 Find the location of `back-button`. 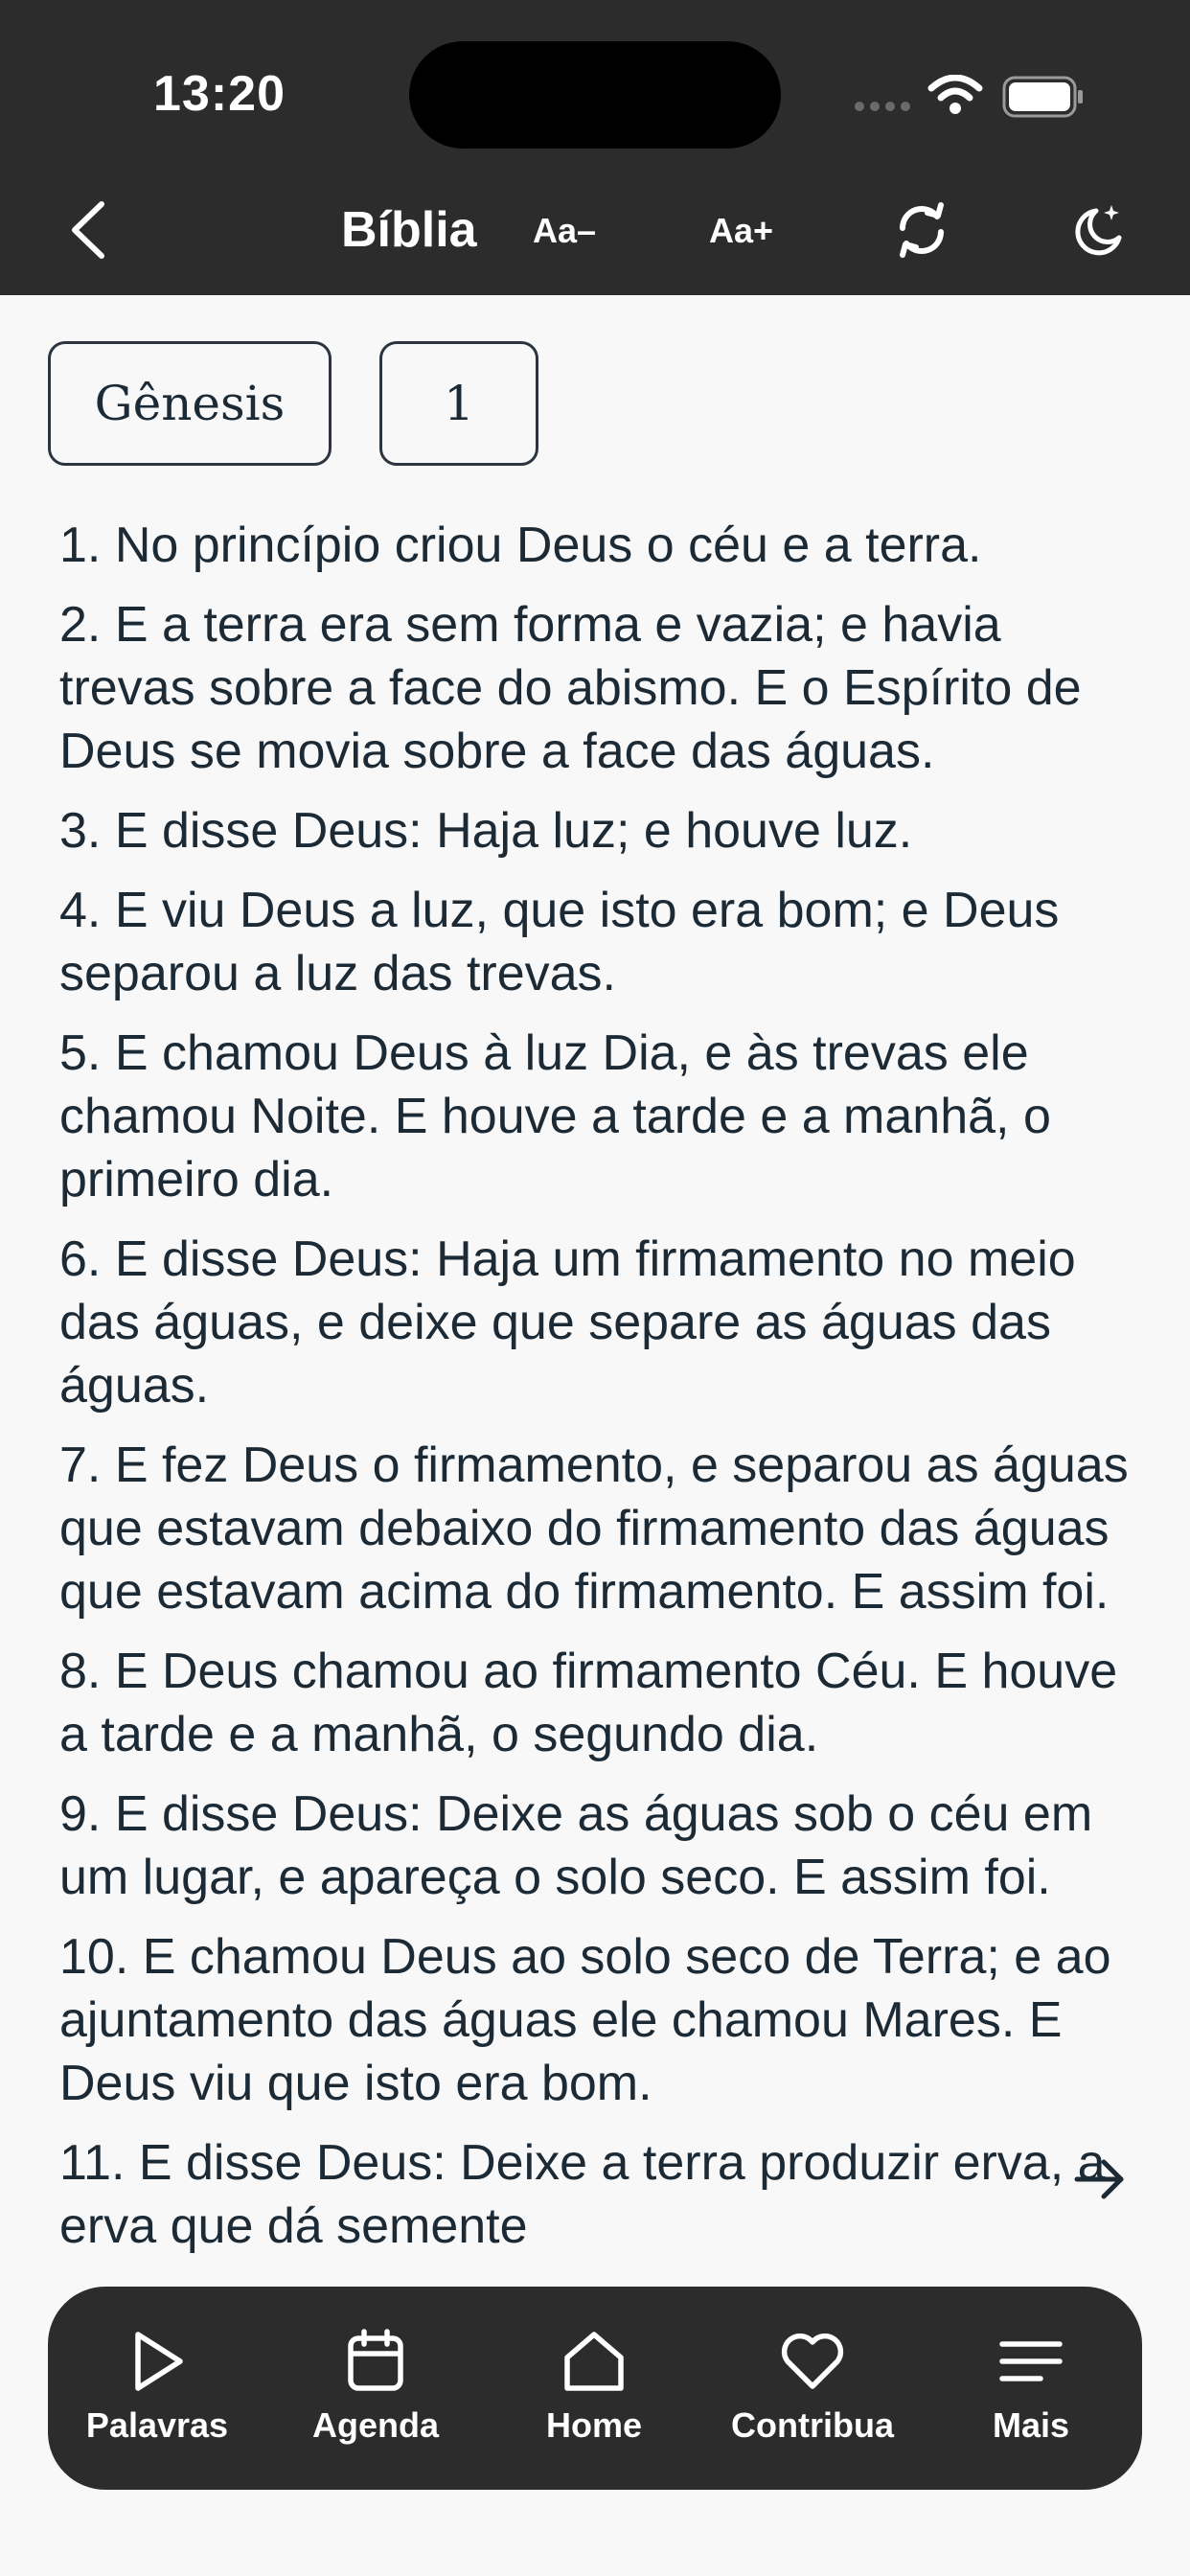

back-button is located at coordinates (88, 230).